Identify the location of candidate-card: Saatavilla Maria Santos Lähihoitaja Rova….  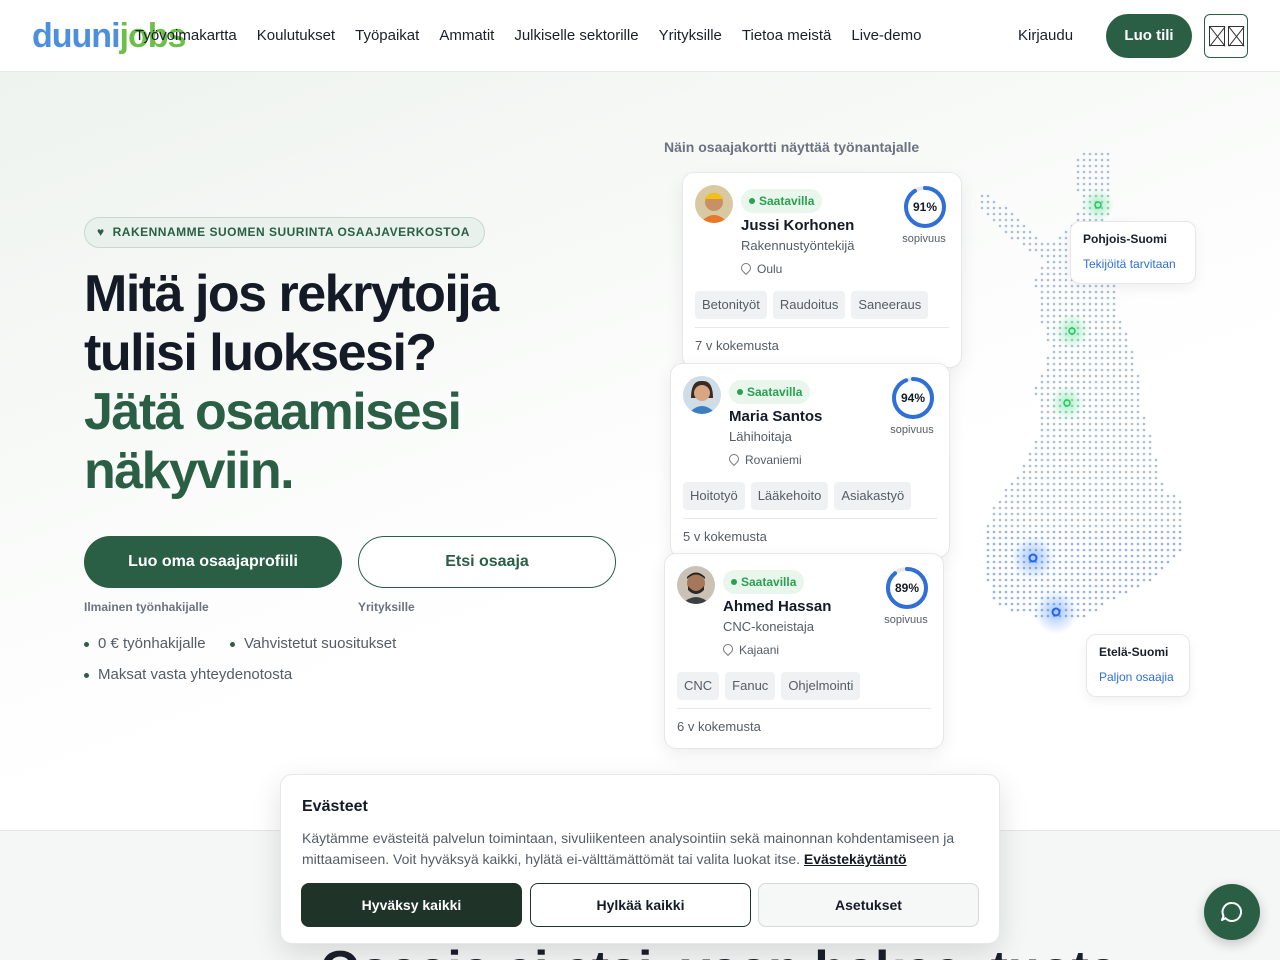
(810, 460).